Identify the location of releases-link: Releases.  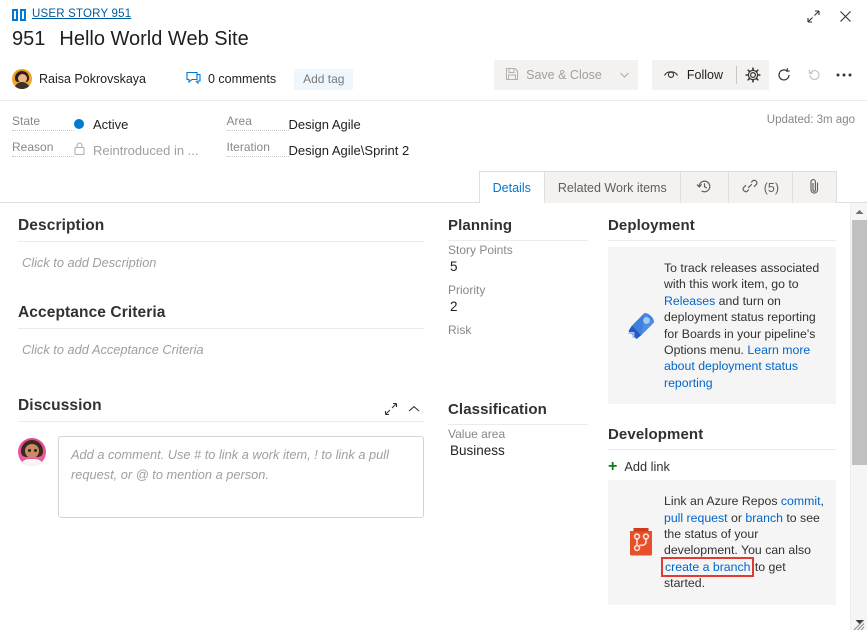
(689, 301).